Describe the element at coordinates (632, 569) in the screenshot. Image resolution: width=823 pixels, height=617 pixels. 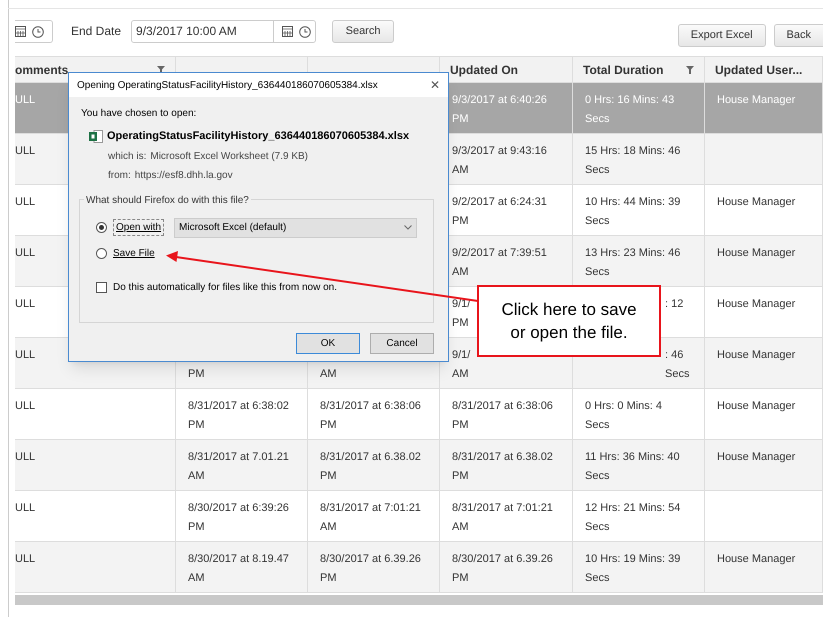
I see `table-cell-text: 10 Hrs: 19 Mins: 39 Secs` at that location.